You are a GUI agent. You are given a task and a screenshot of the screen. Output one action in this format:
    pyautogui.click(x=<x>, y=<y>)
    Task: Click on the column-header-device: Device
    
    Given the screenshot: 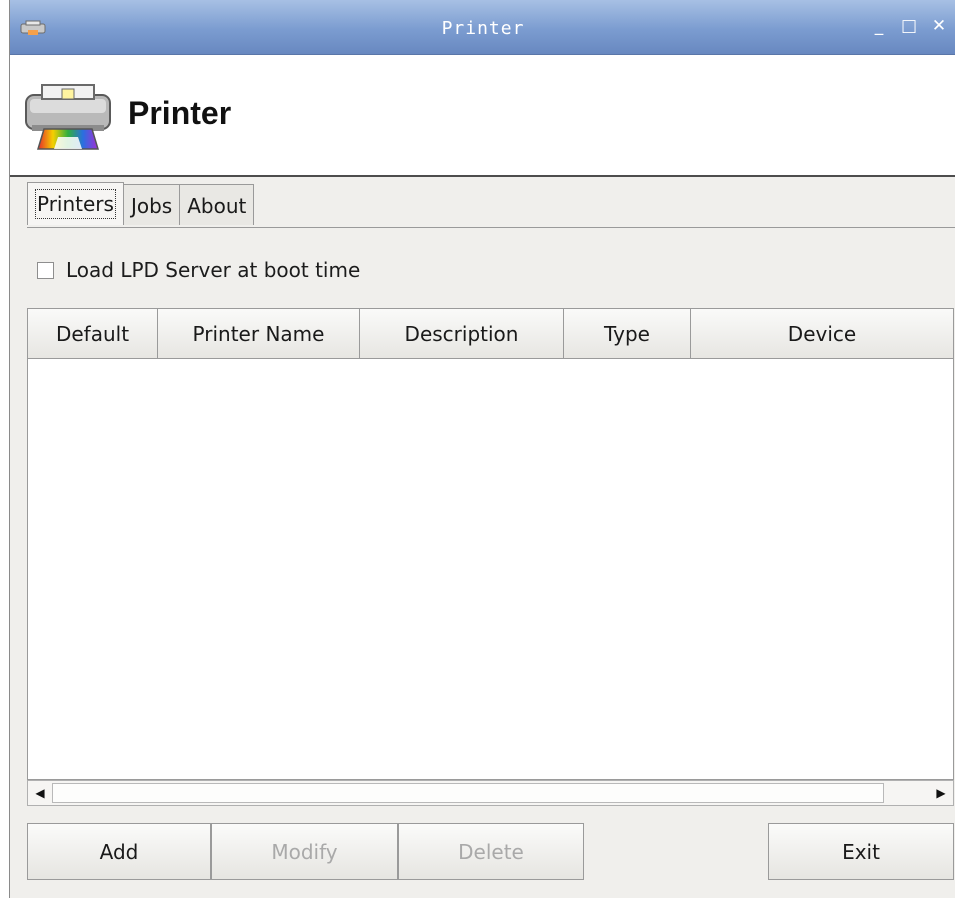 What is the action you would take?
    pyautogui.click(x=822, y=333)
    